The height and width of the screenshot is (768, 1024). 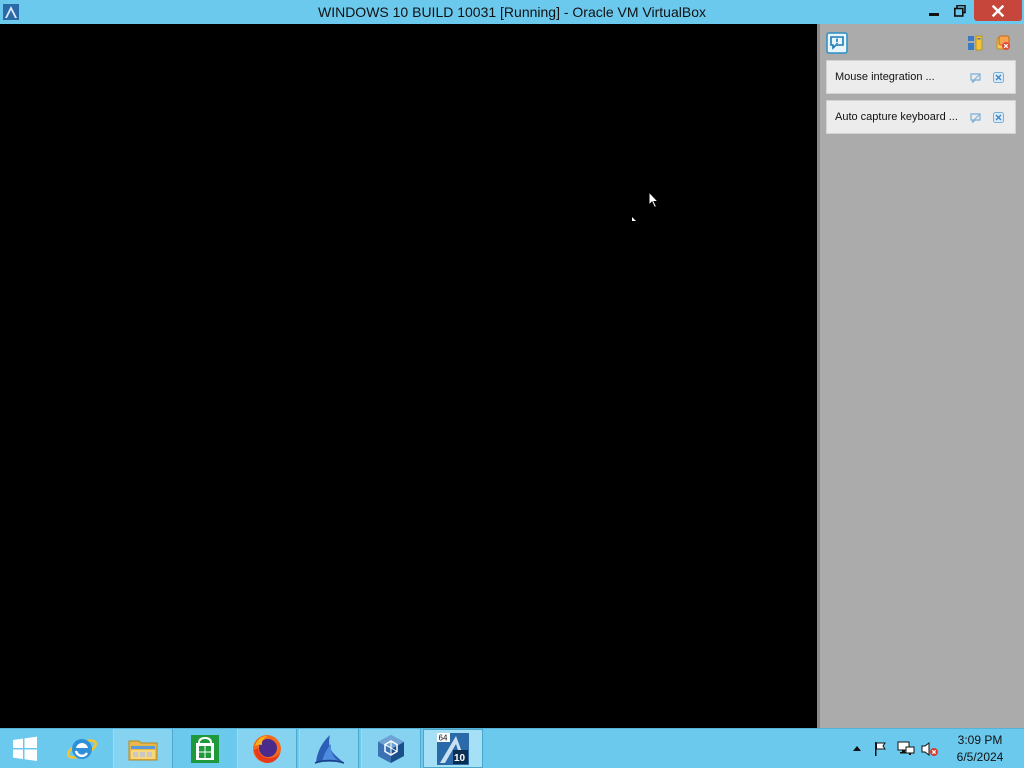 I want to click on minimize-button, so click(x=934, y=10).